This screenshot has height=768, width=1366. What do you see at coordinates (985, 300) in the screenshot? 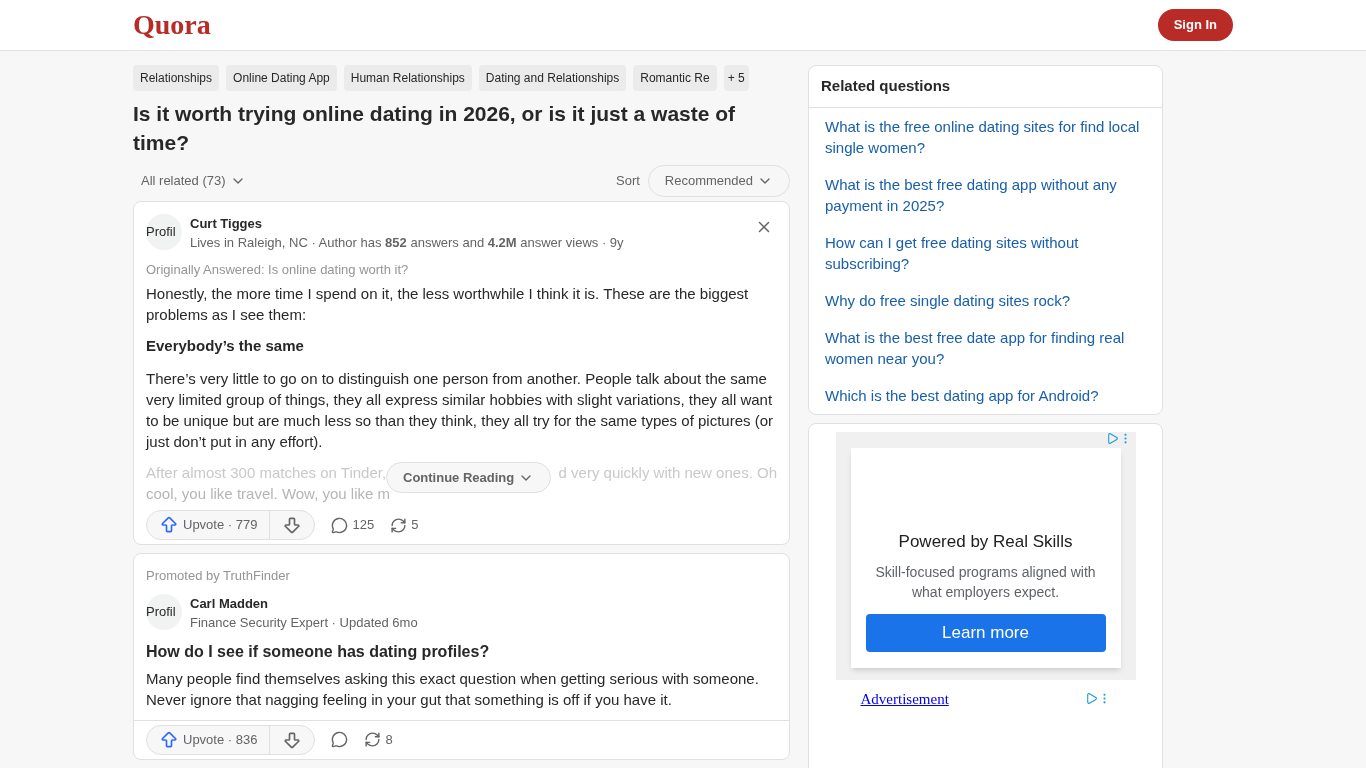
I see `related-question-link: Why do free single dating sites rock?` at bounding box center [985, 300].